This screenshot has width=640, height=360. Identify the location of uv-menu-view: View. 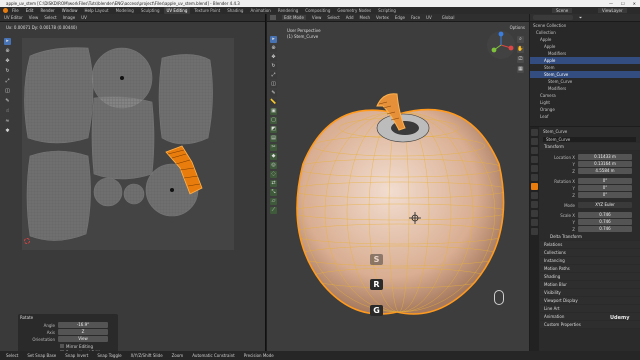
(34, 17).